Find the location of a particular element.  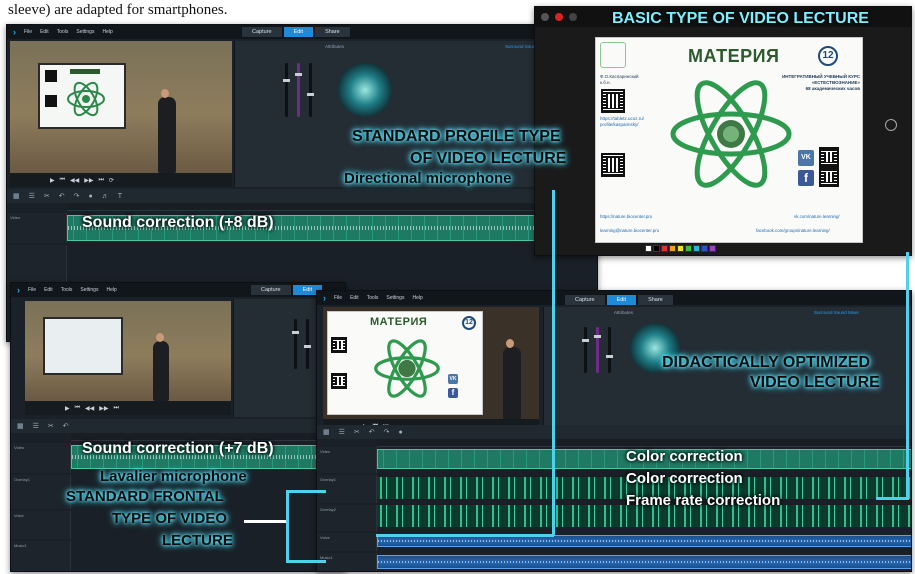

surround-mixer-knob is located at coordinates (365, 90).